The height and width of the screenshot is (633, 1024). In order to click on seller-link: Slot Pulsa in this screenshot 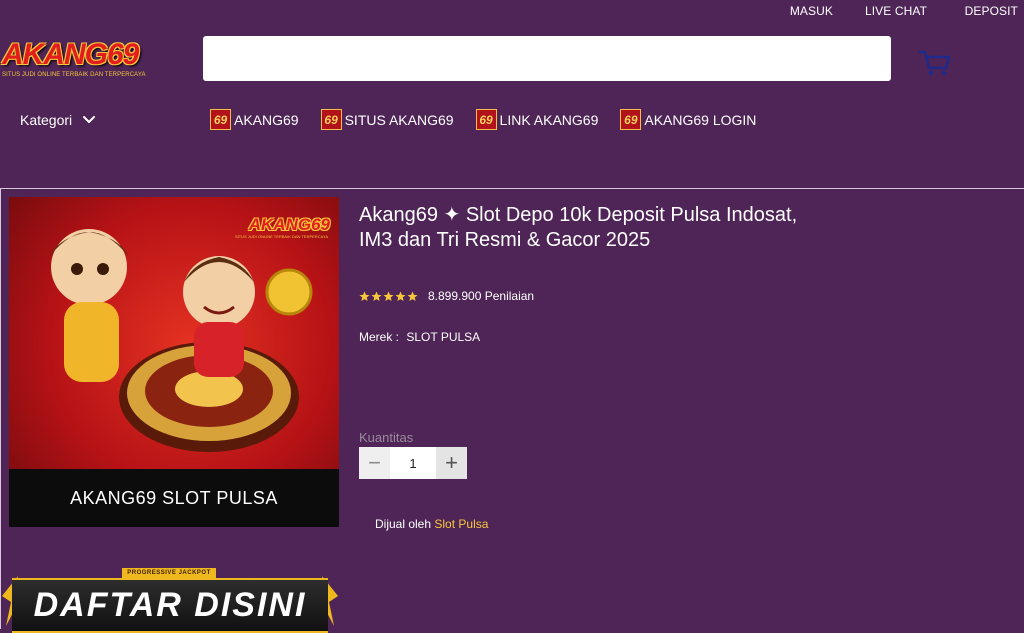, I will do `click(461, 524)`.